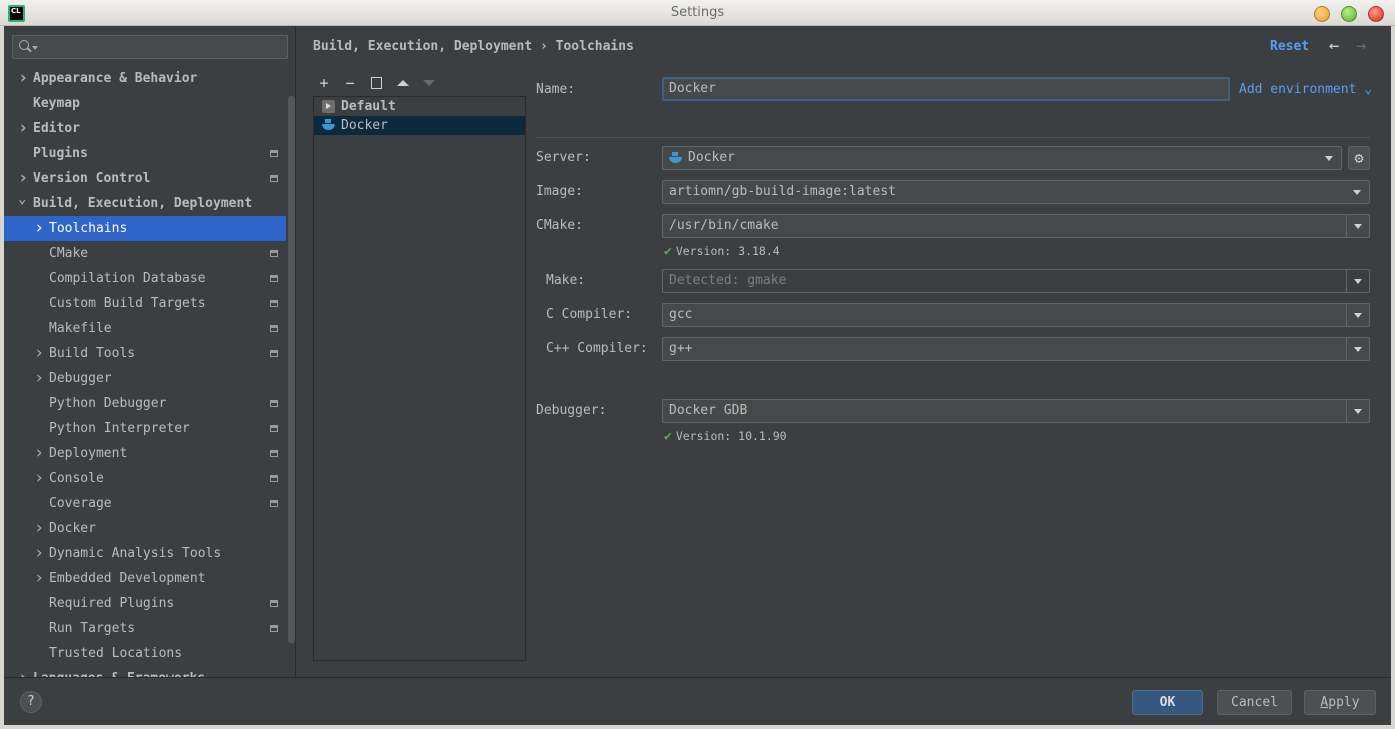 This screenshot has width=1395, height=729. Describe the element at coordinates (145, 478) in the screenshot. I see `sidebar-item-console: Console` at that location.